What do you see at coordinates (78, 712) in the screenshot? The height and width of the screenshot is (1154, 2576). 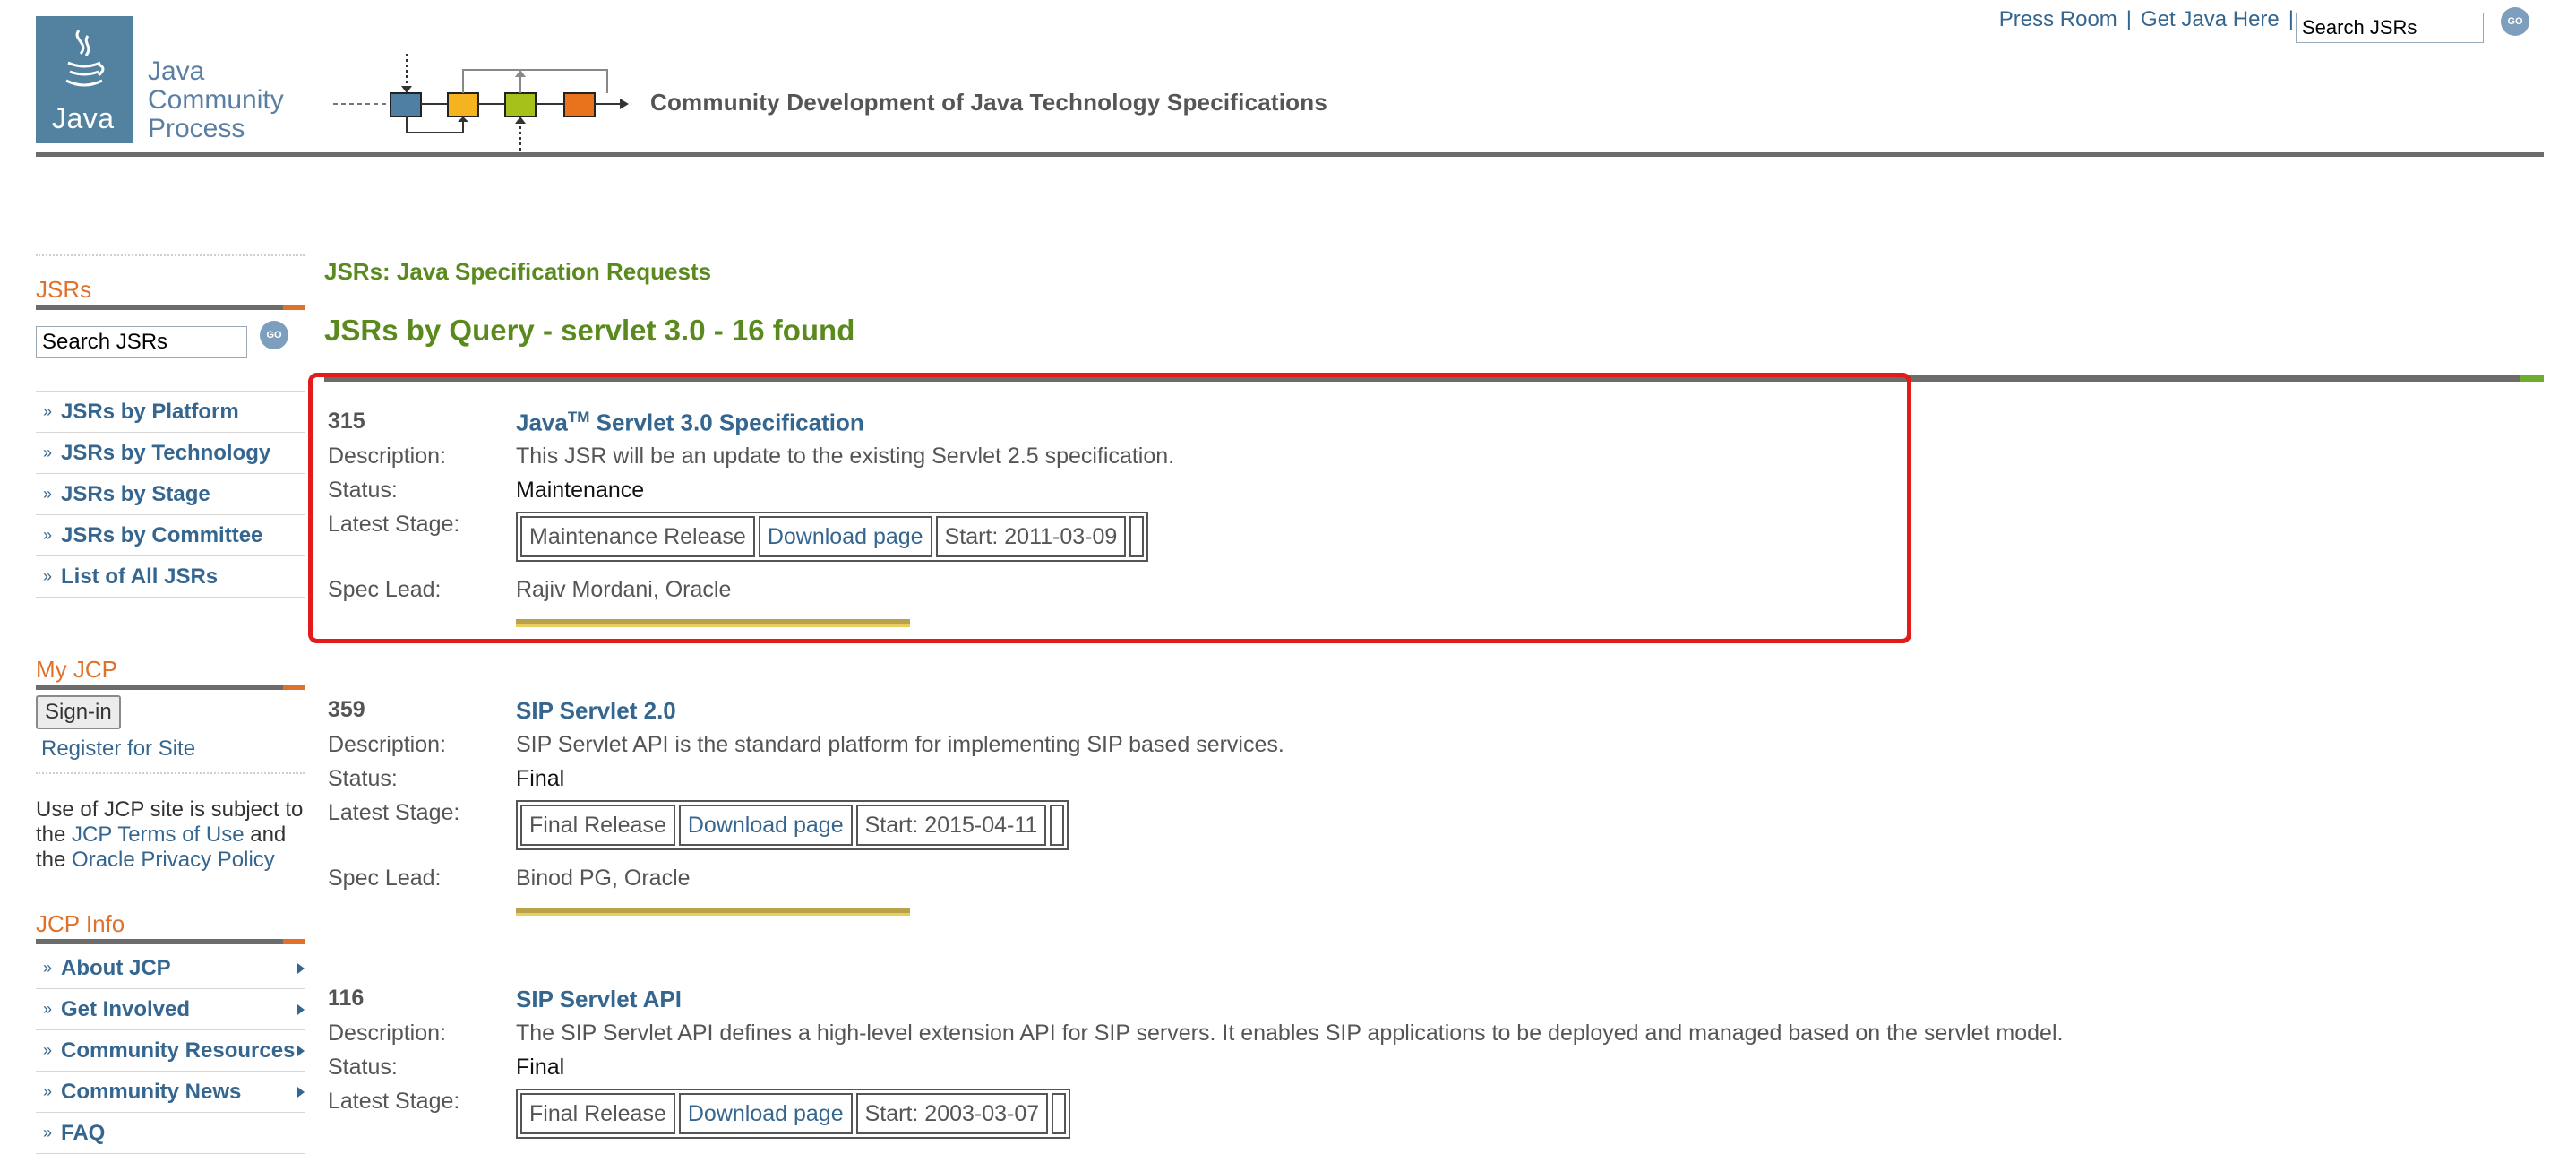 I see `sign-in-button: Sign-in` at bounding box center [78, 712].